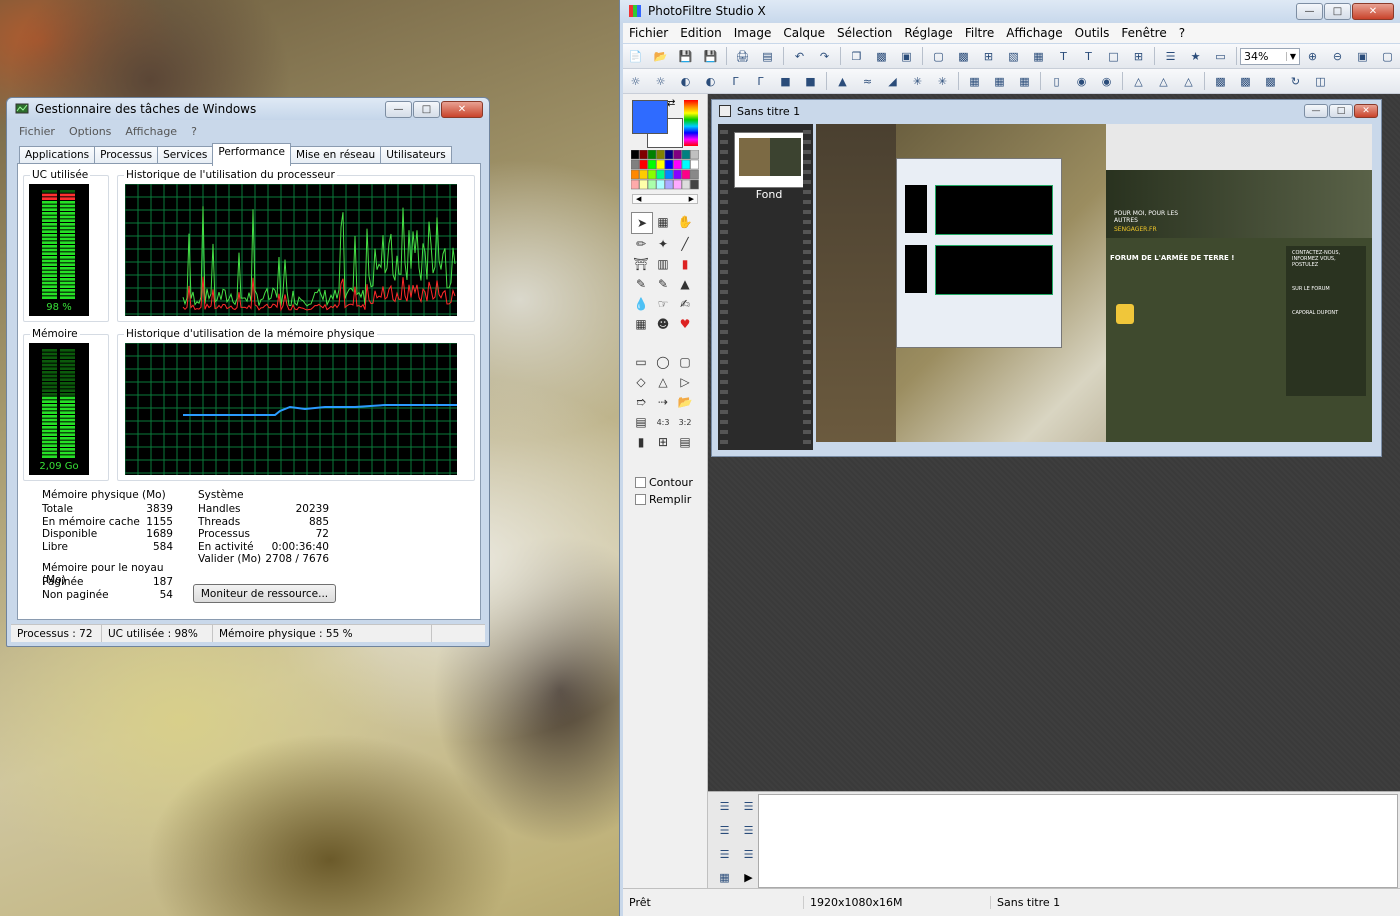  I want to click on levels-icon: ▲, so click(843, 81).